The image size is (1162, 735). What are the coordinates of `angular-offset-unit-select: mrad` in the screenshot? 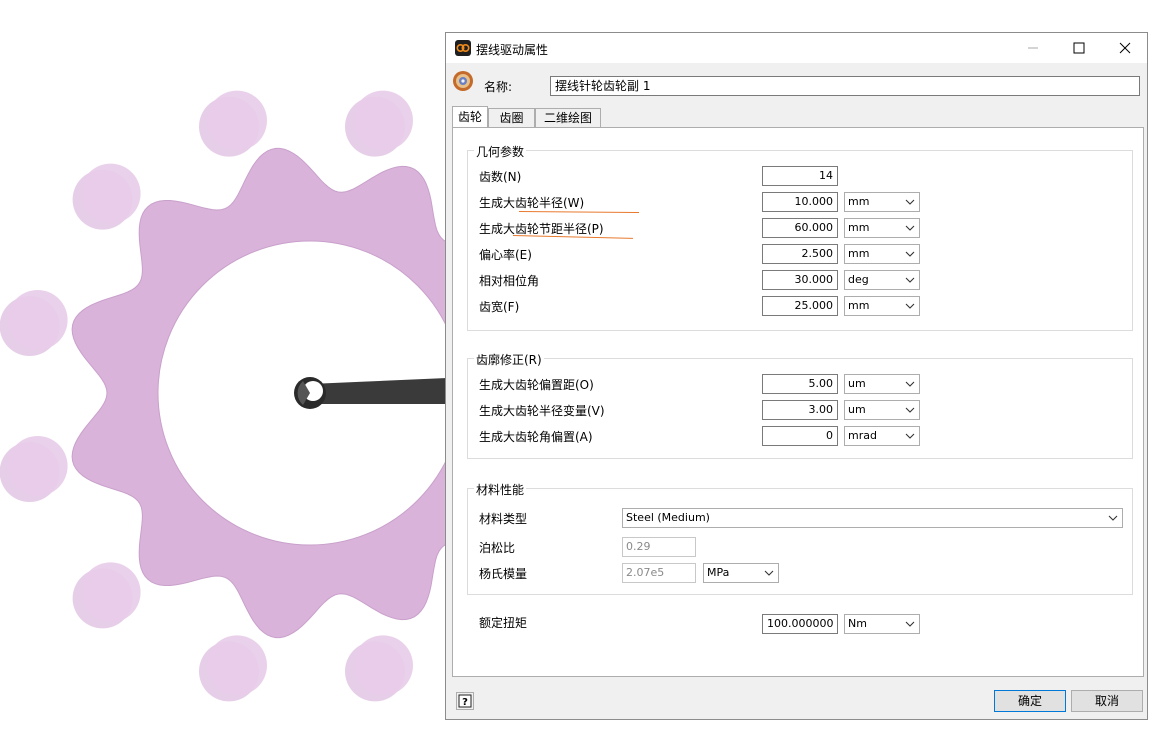 It's located at (882, 436).